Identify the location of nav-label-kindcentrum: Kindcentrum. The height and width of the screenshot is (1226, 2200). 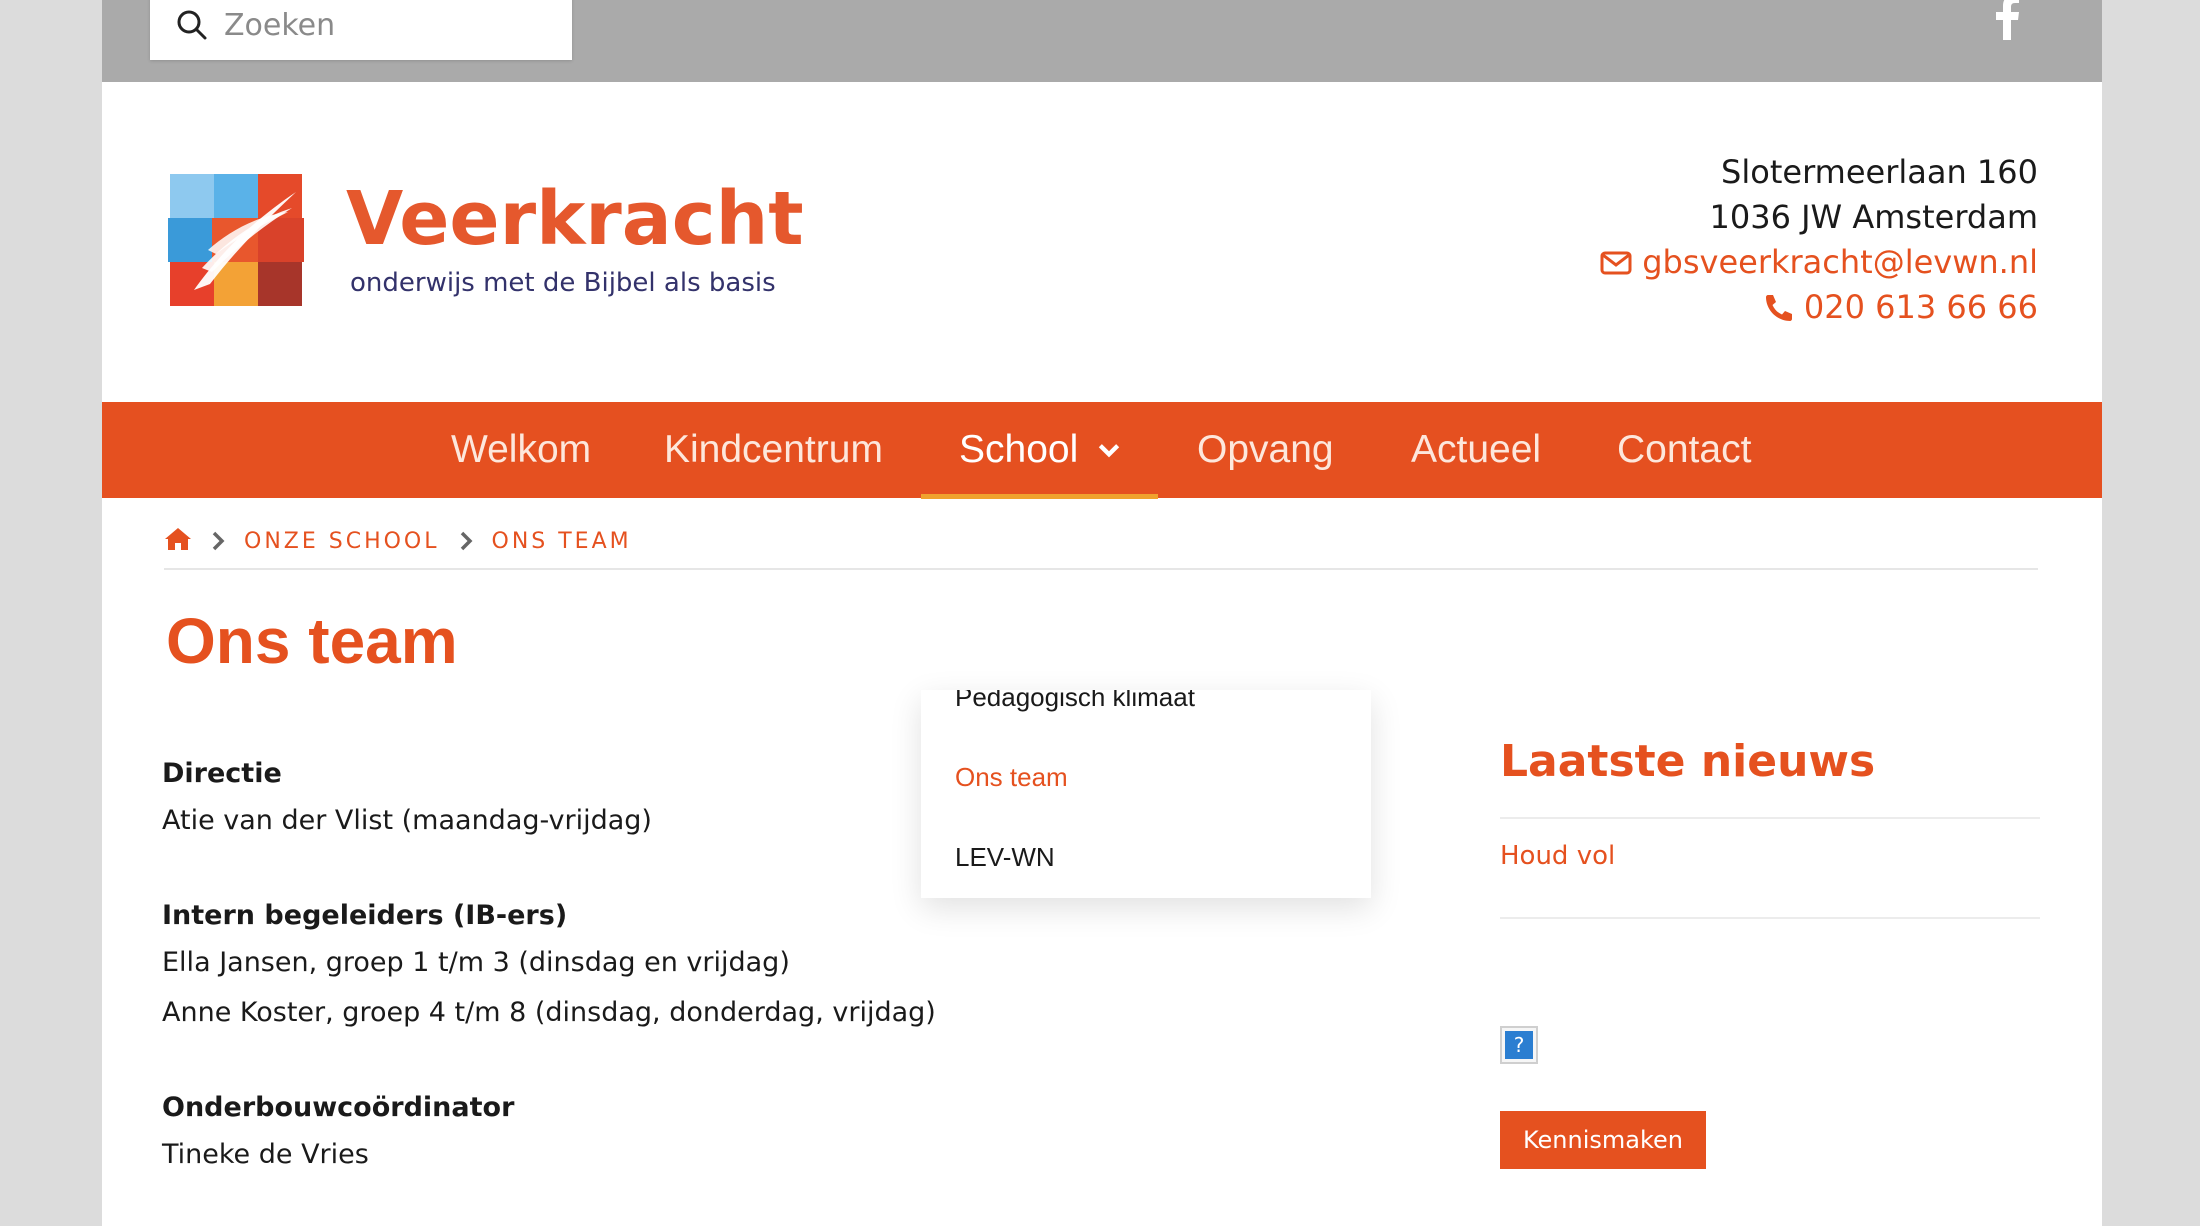
(773, 450).